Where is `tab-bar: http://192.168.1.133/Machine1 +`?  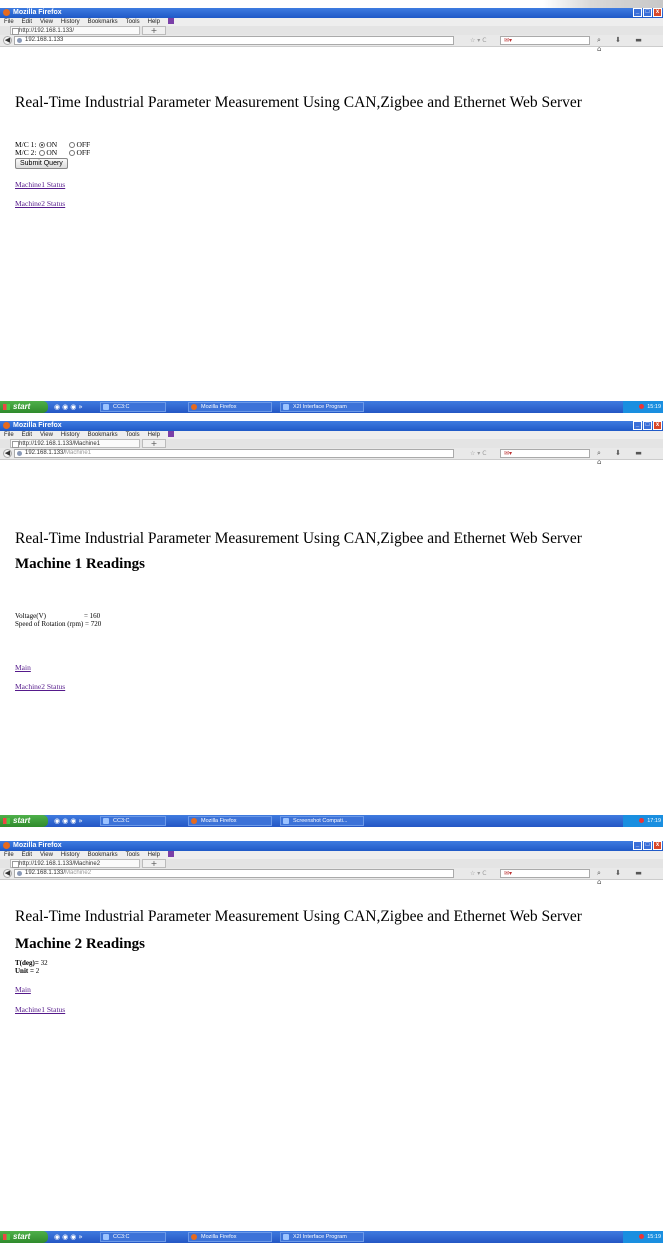 tab-bar: http://192.168.1.133/Machine1 + is located at coordinates (331, 443).